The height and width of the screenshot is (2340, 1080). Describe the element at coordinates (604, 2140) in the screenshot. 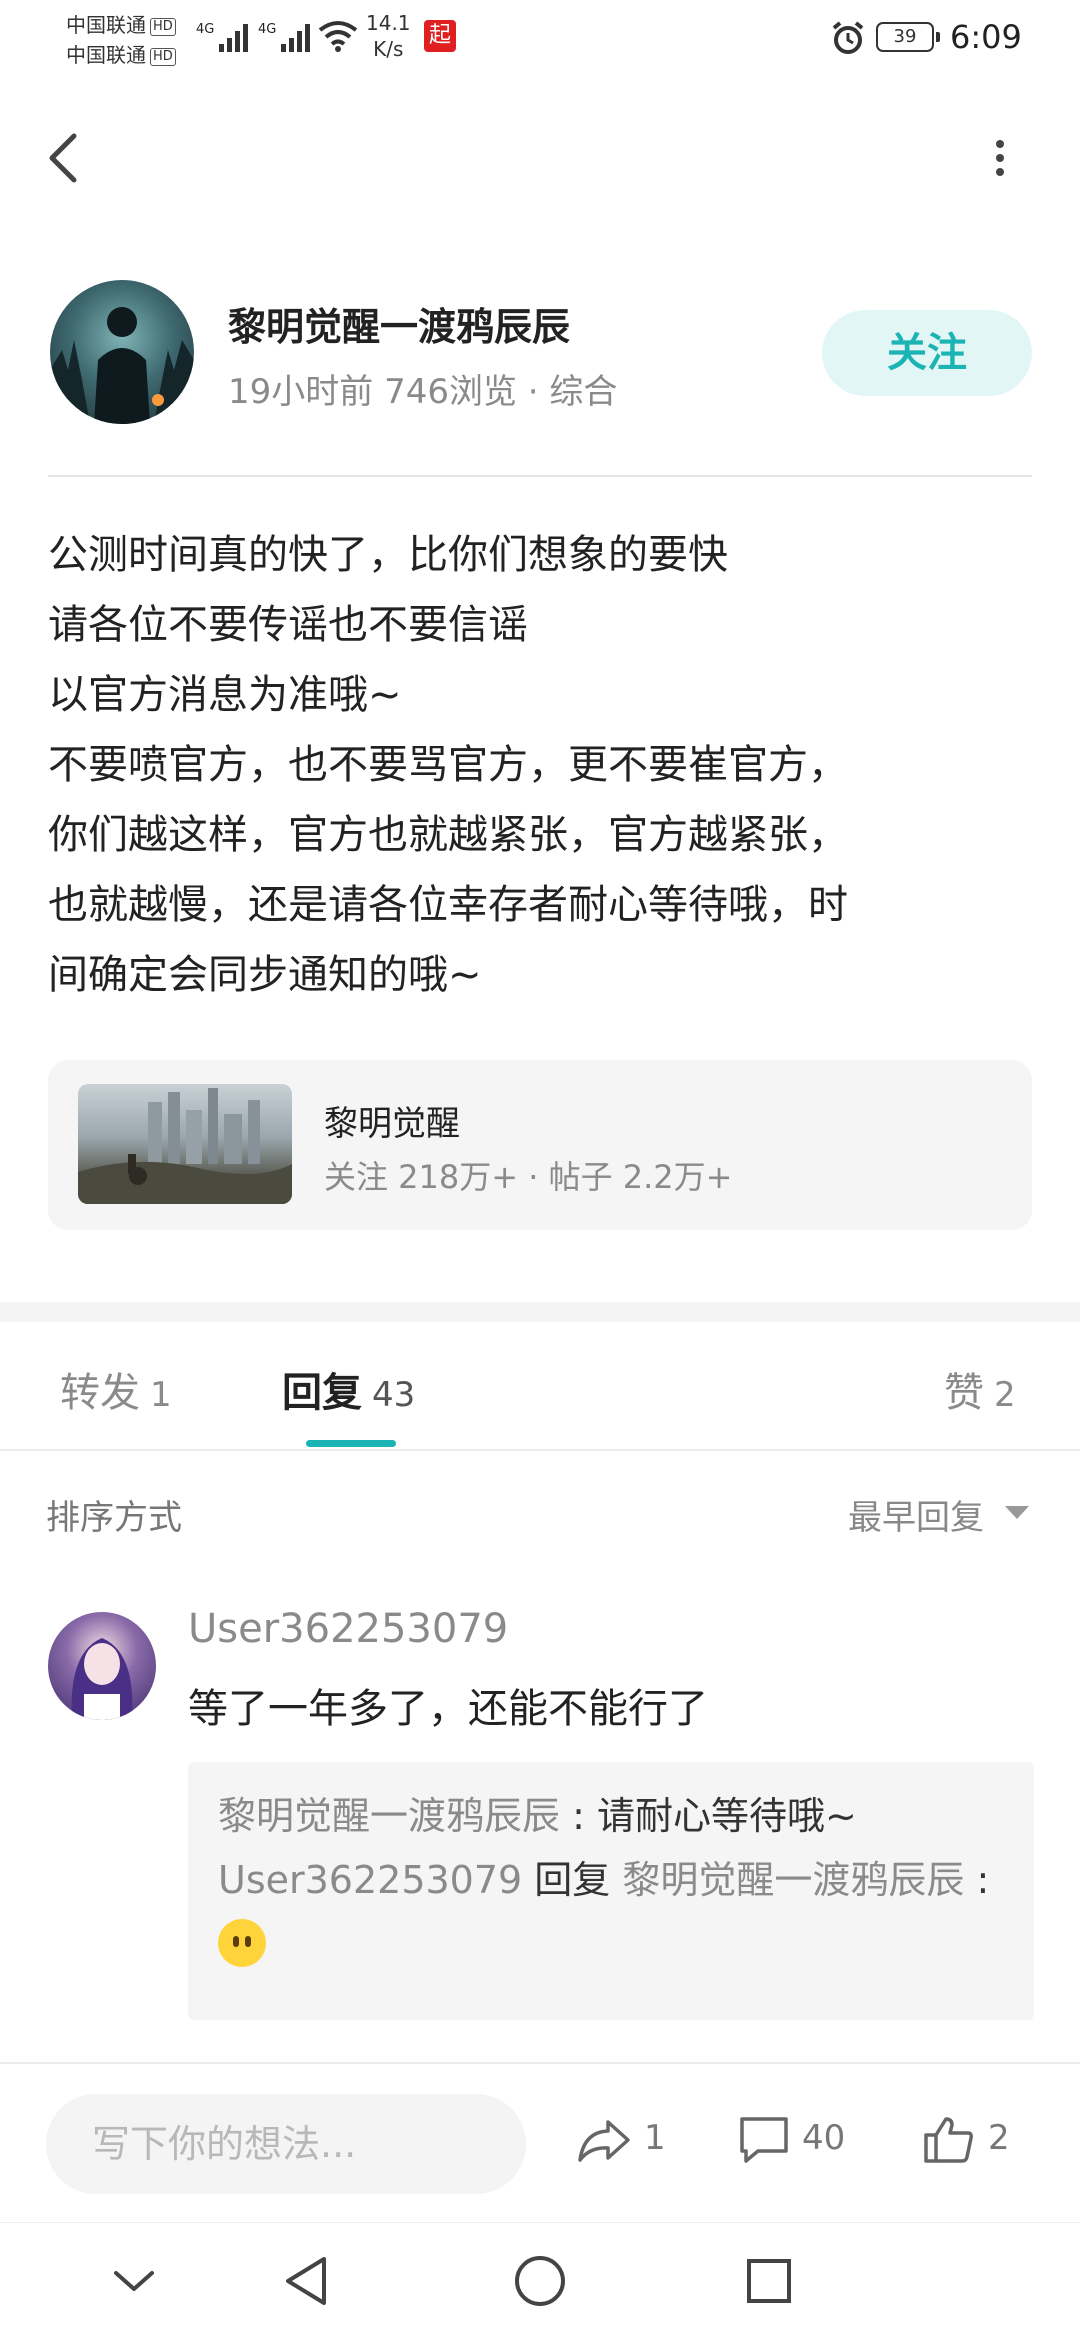

I see `share-icon` at that location.